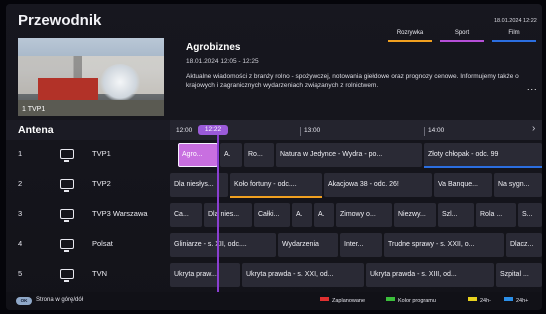  I want to click on chevron-right-icon: ›, so click(533, 128).